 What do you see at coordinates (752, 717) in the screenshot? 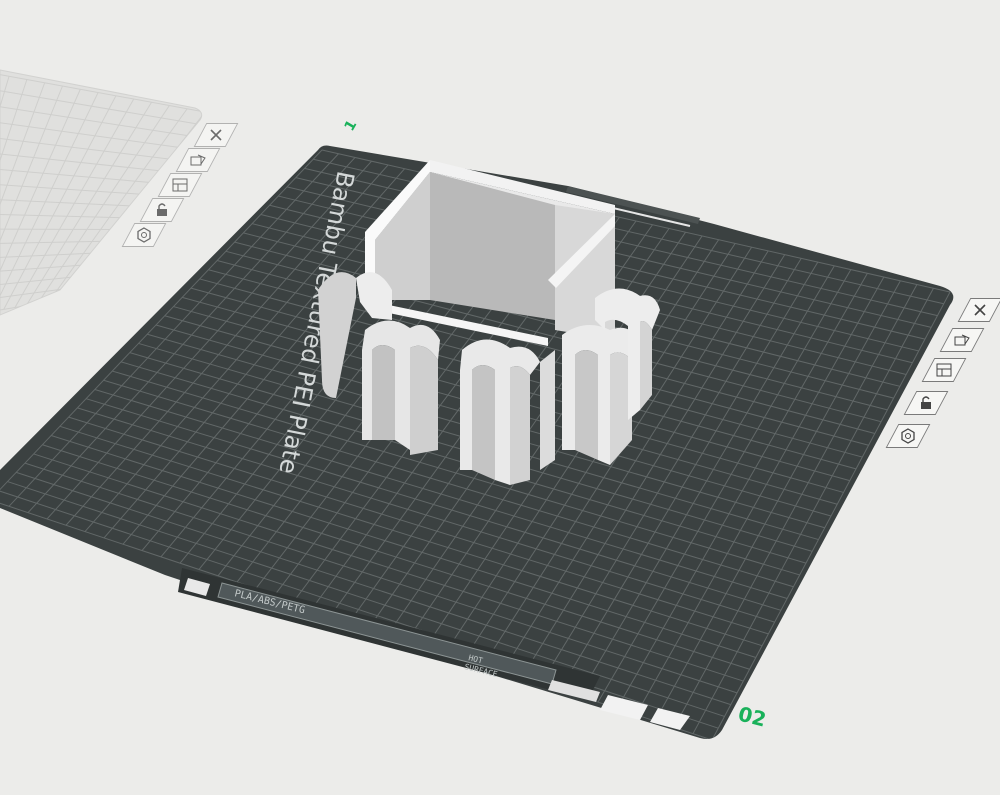
I see `plate-number: 02` at bounding box center [752, 717].